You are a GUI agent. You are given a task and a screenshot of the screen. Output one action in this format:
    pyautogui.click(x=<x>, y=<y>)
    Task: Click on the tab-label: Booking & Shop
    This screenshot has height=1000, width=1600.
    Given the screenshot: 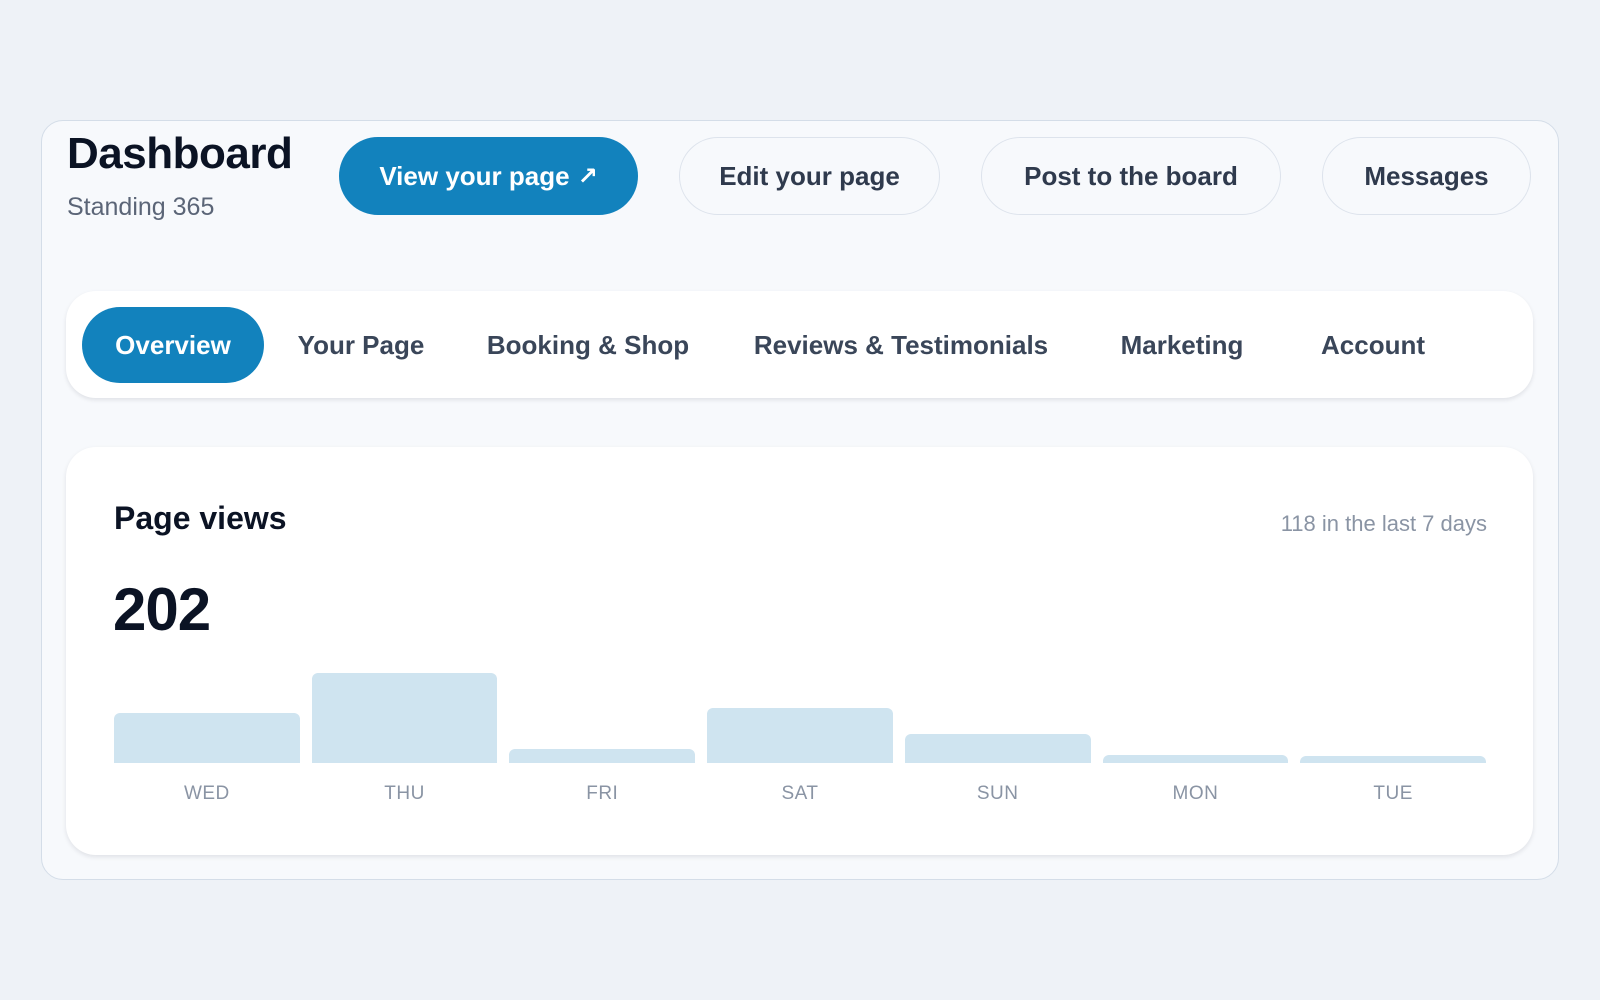 What is the action you would take?
    pyautogui.click(x=588, y=344)
    